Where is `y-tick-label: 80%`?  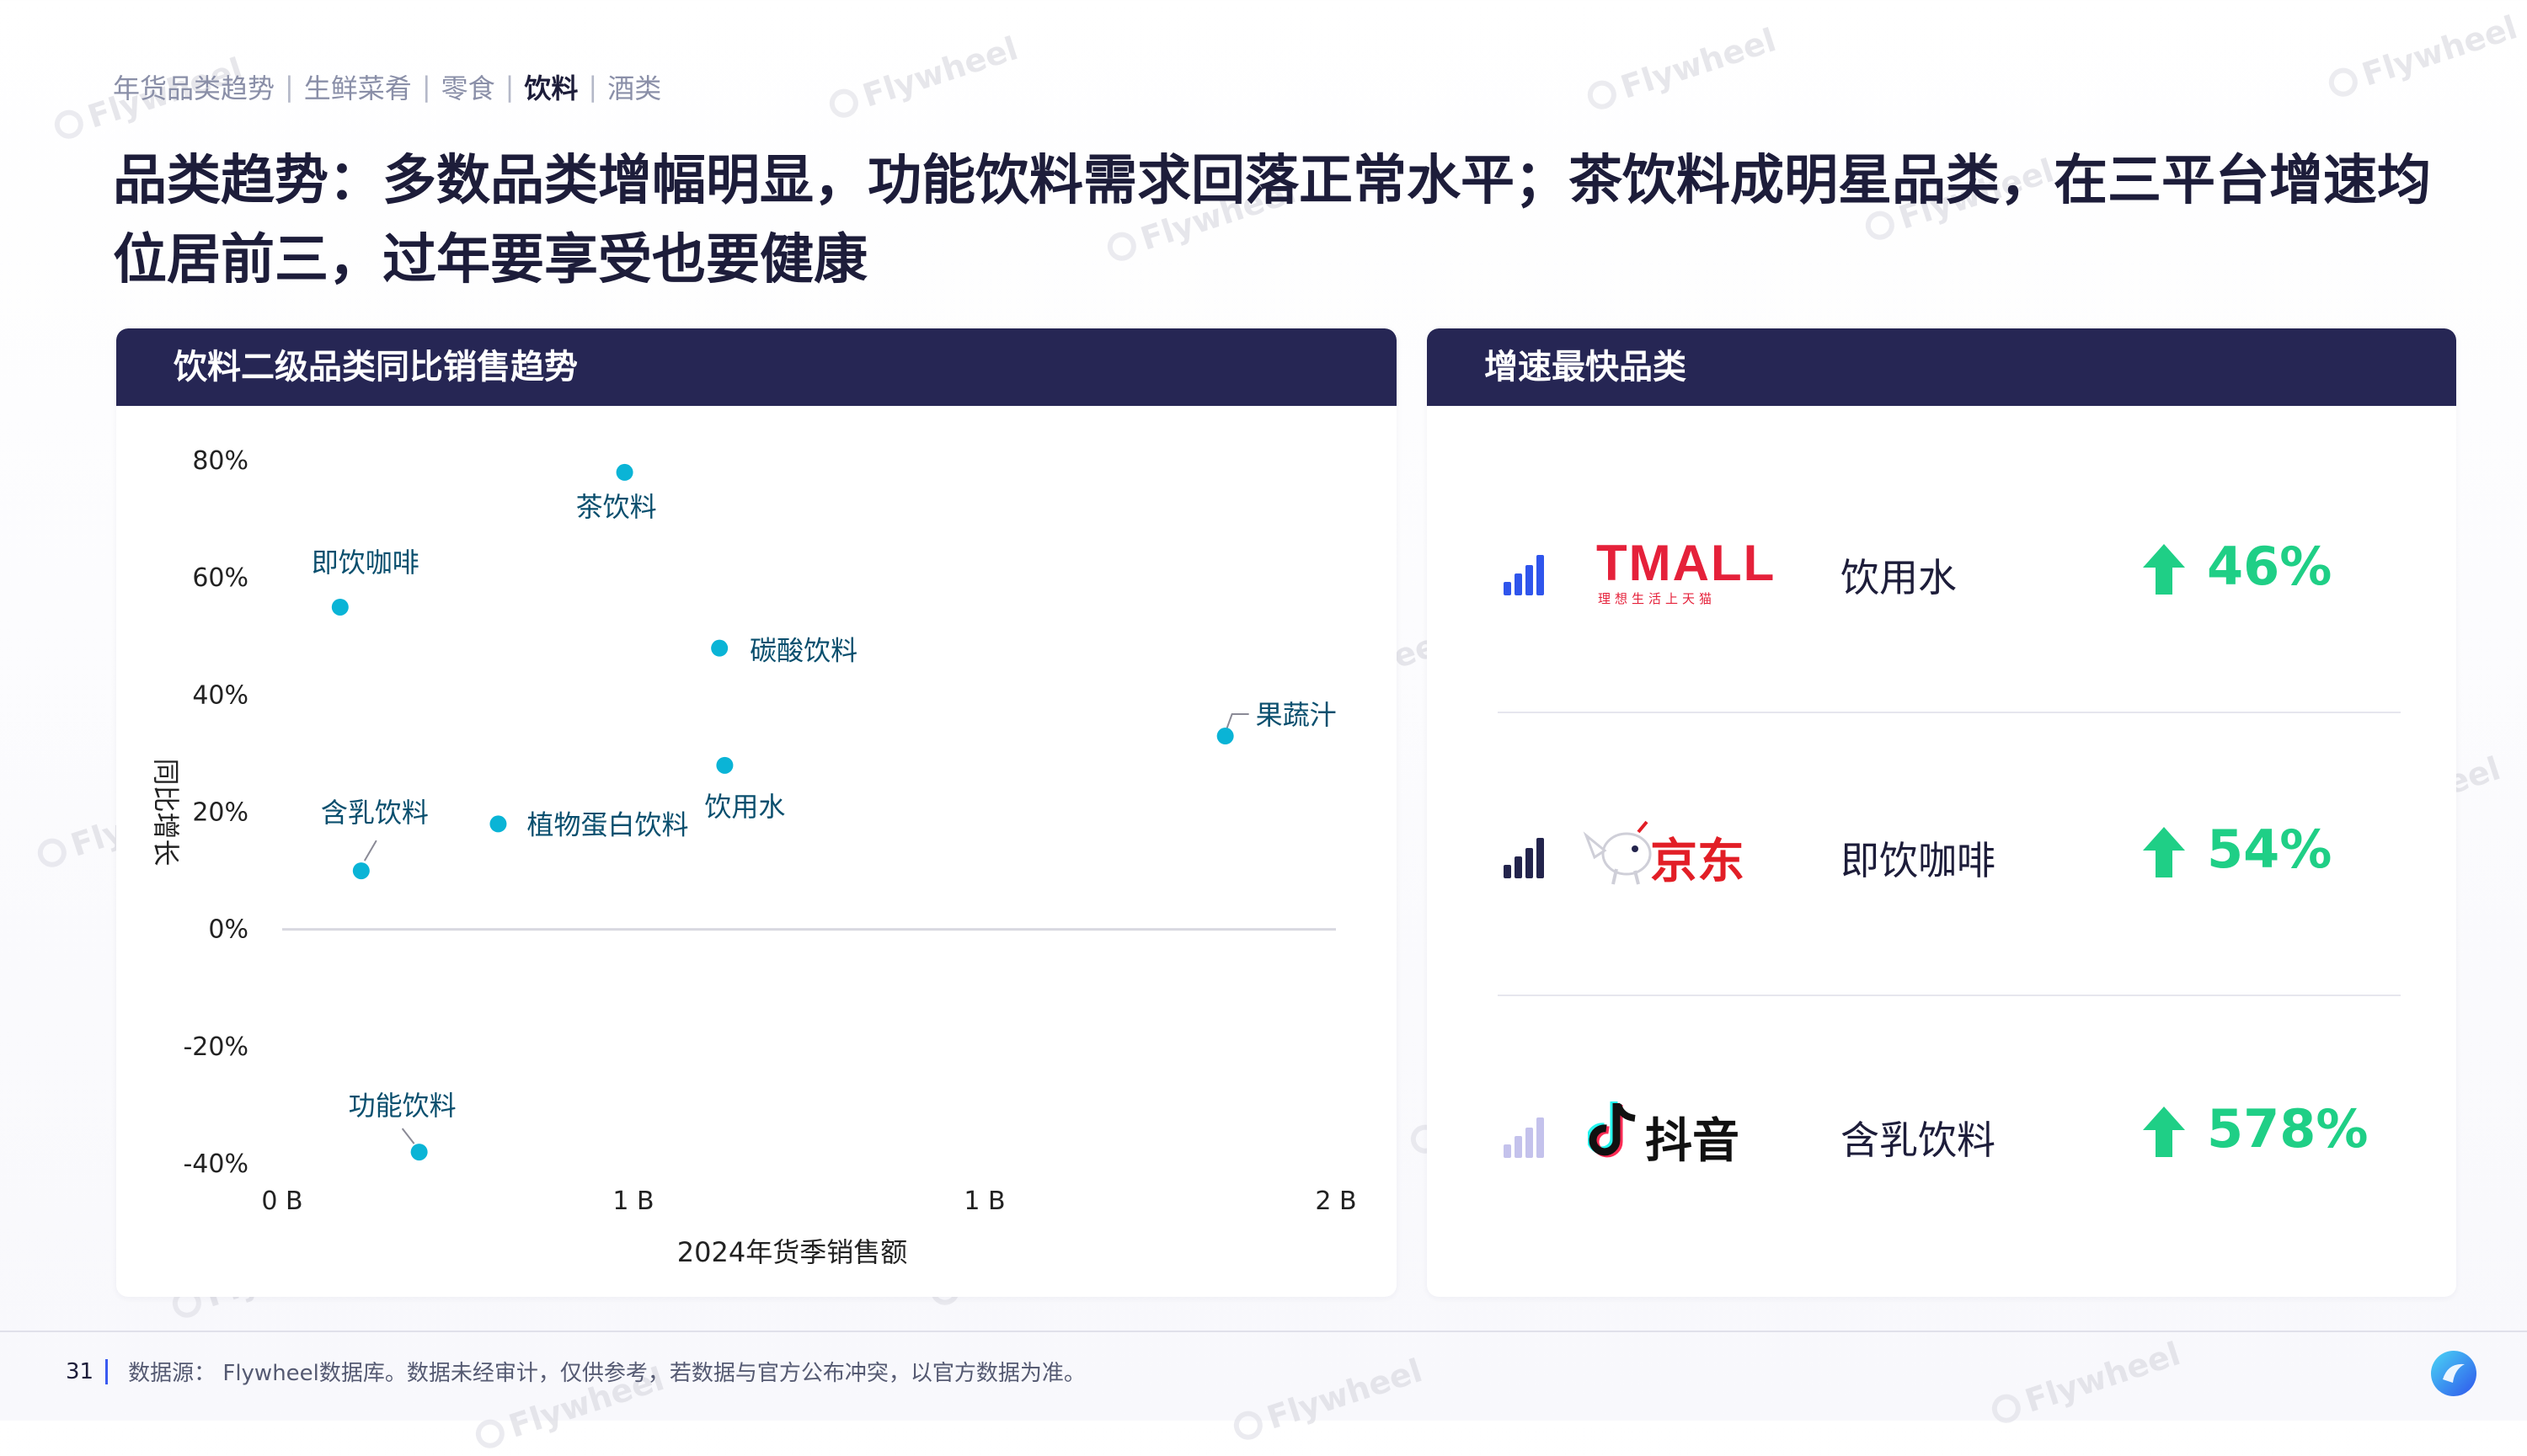
y-tick-label: 80% is located at coordinates (220, 461).